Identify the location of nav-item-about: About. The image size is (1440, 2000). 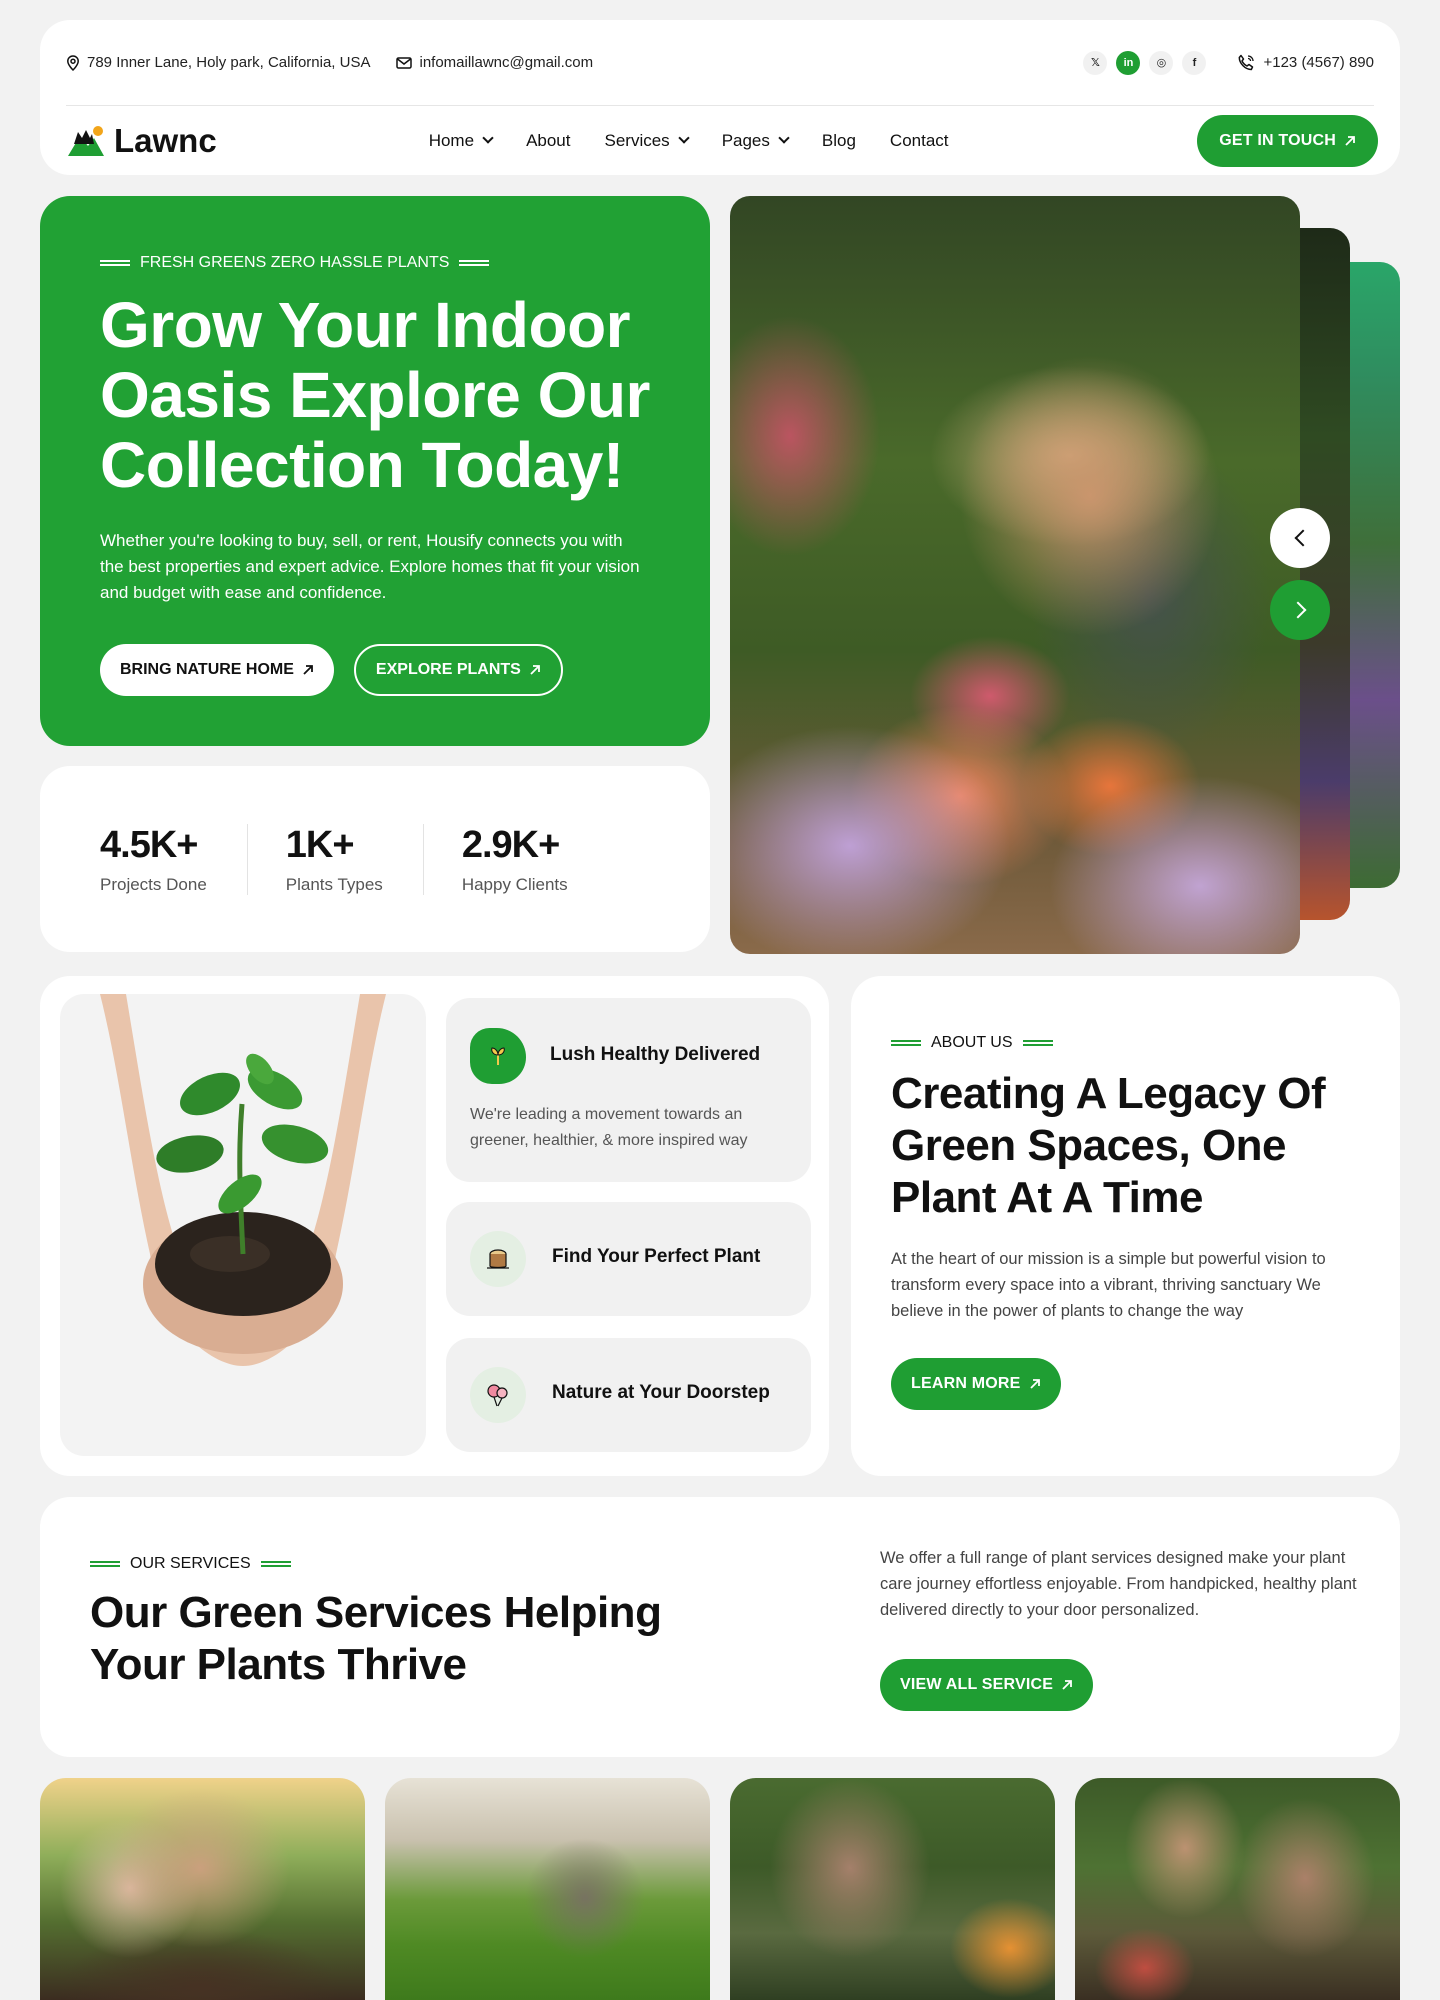
(548, 141).